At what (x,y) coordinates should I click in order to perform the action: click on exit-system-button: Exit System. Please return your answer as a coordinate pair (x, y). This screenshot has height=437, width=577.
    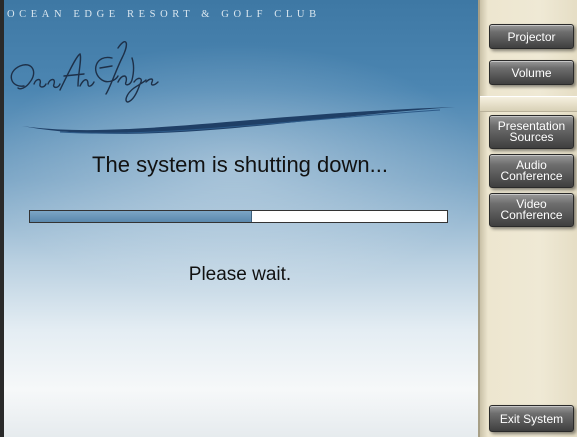
    Looking at the image, I should click on (531, 418).